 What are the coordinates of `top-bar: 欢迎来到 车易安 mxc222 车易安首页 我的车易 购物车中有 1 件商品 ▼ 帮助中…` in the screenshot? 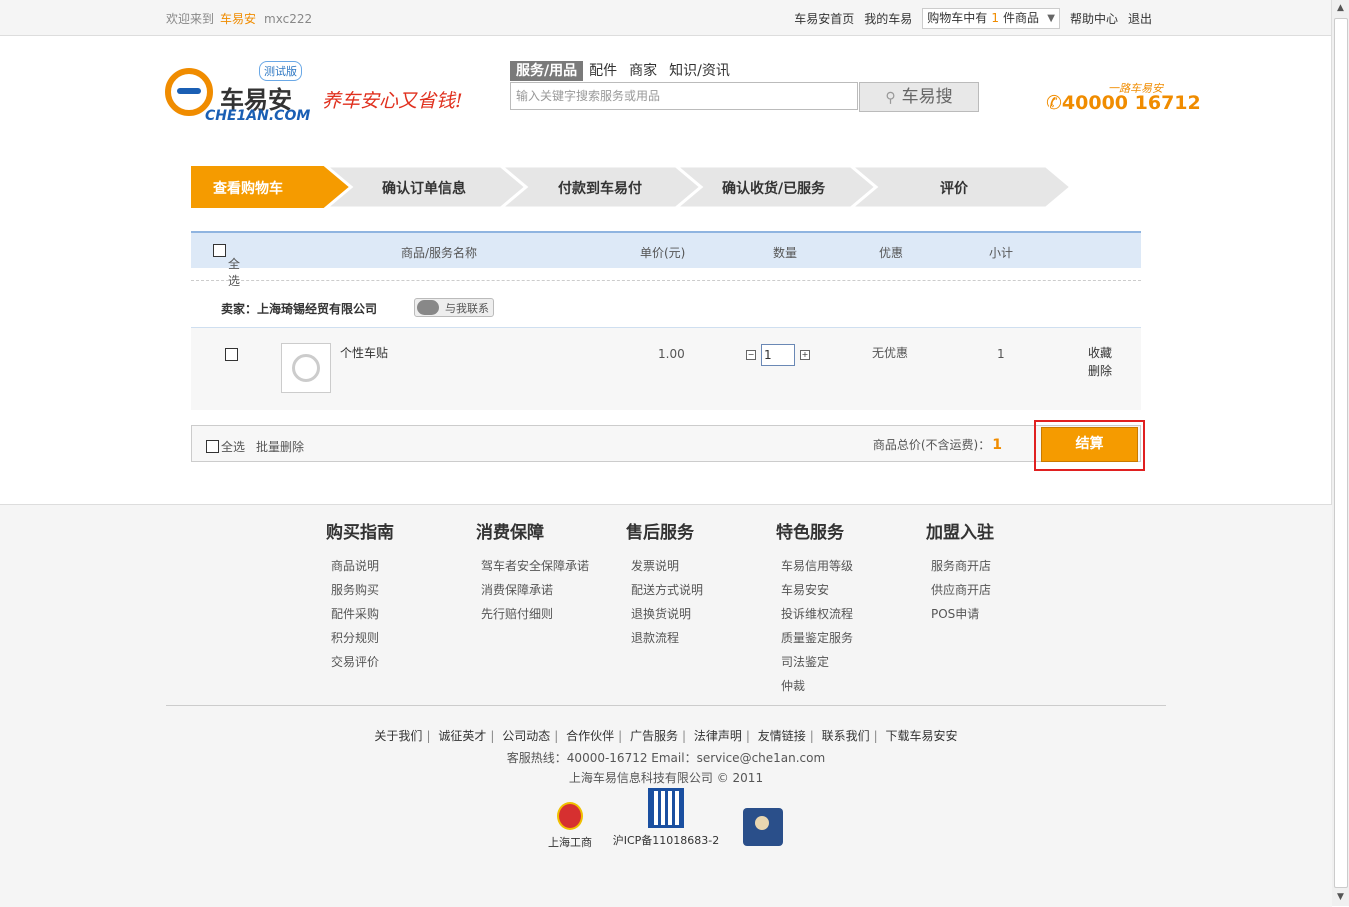 It's located at (666, 18).